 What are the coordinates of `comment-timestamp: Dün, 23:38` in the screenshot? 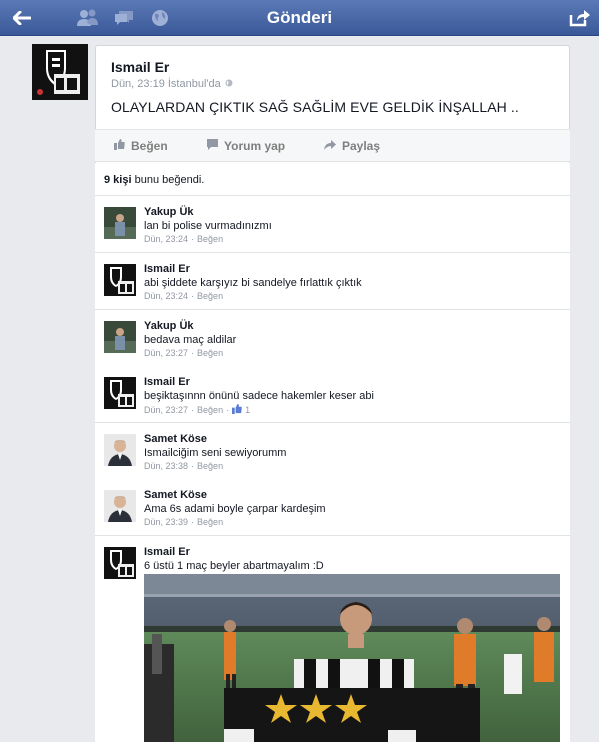 It's located at (166, 466).